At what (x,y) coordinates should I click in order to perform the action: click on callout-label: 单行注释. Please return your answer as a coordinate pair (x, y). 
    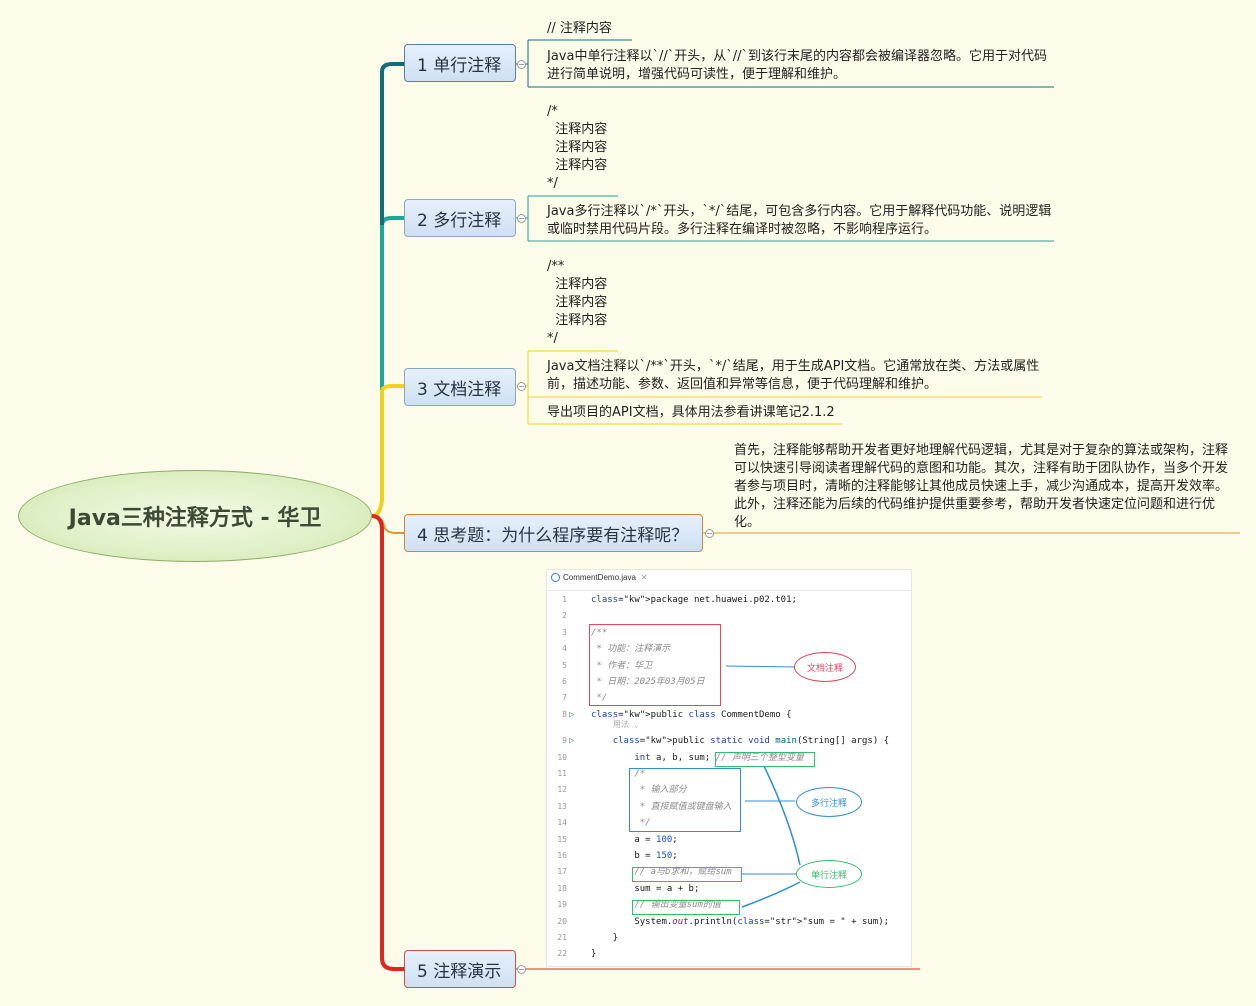
    Looking at the image, I should click on (828, 874).